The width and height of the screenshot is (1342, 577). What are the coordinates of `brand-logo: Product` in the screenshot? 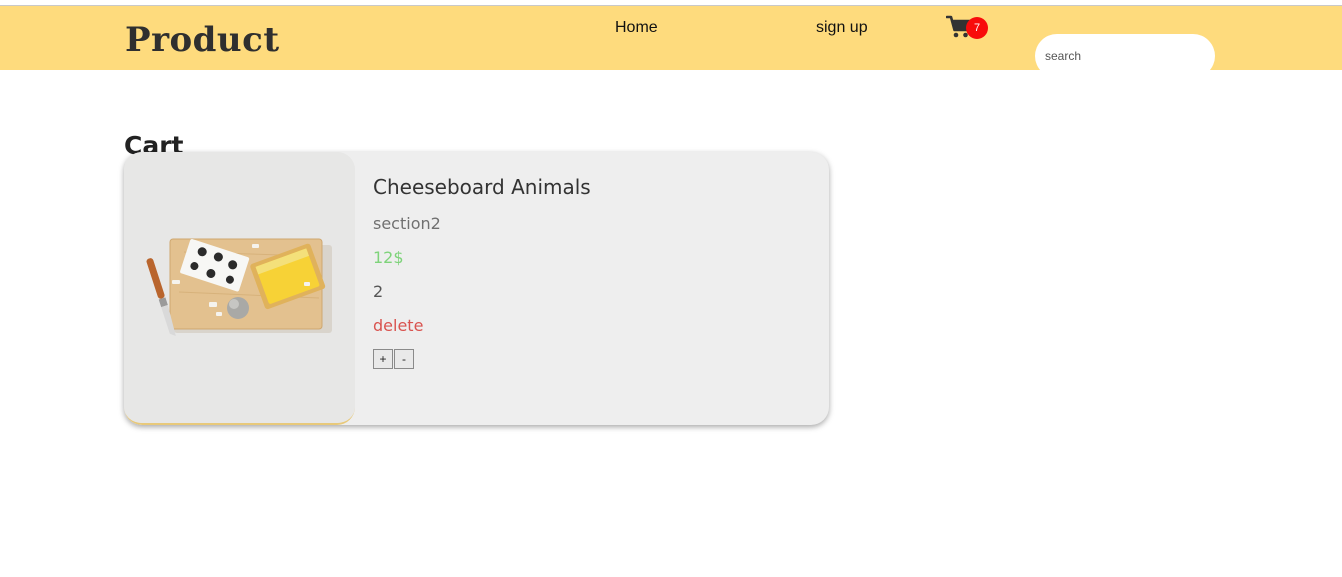 It's located at (202, 40).